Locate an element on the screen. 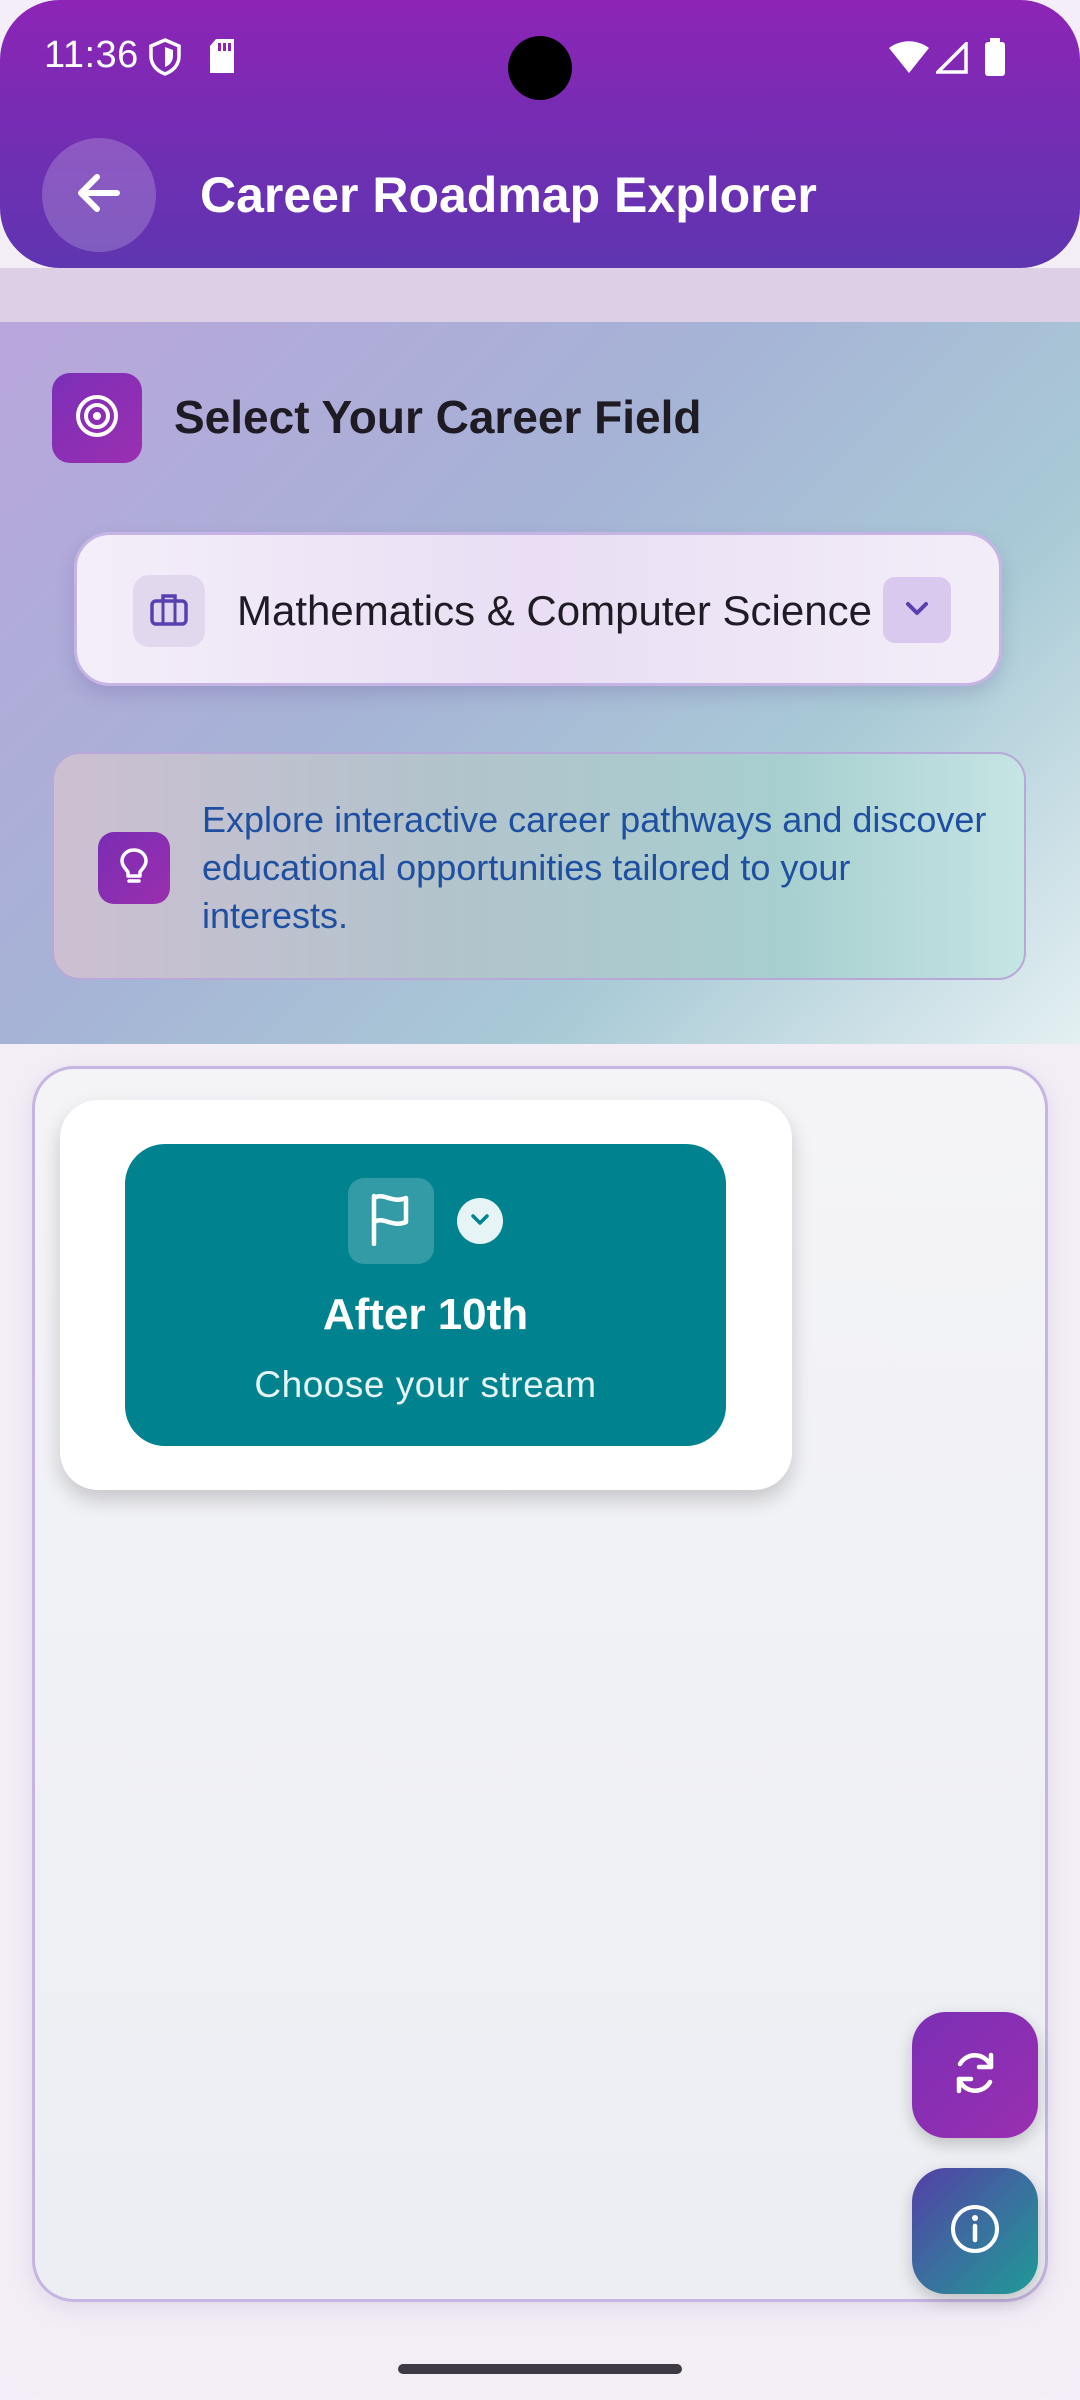  flag-icon is located at coordinates (391, 1221).